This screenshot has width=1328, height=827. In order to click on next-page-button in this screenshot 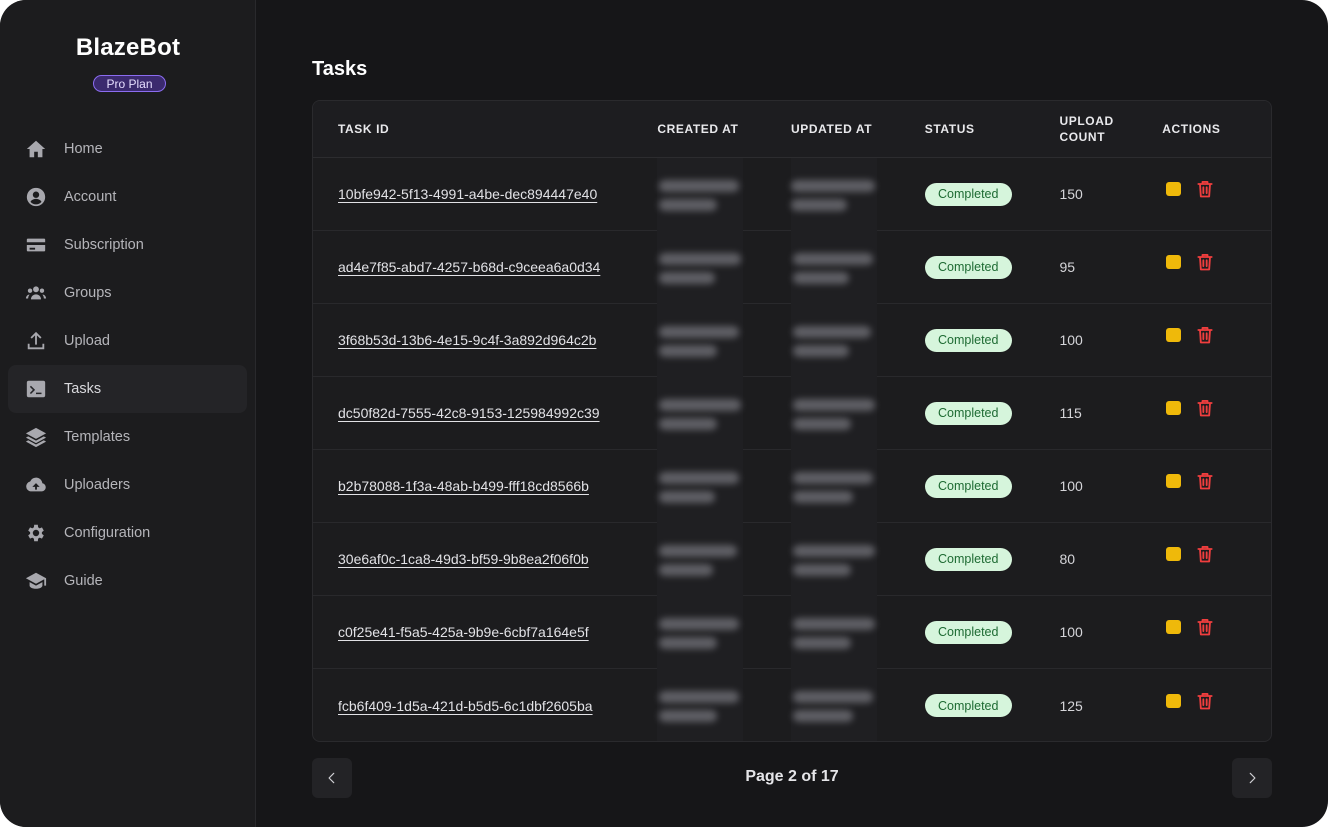, I will do `click(1252, 778)`.